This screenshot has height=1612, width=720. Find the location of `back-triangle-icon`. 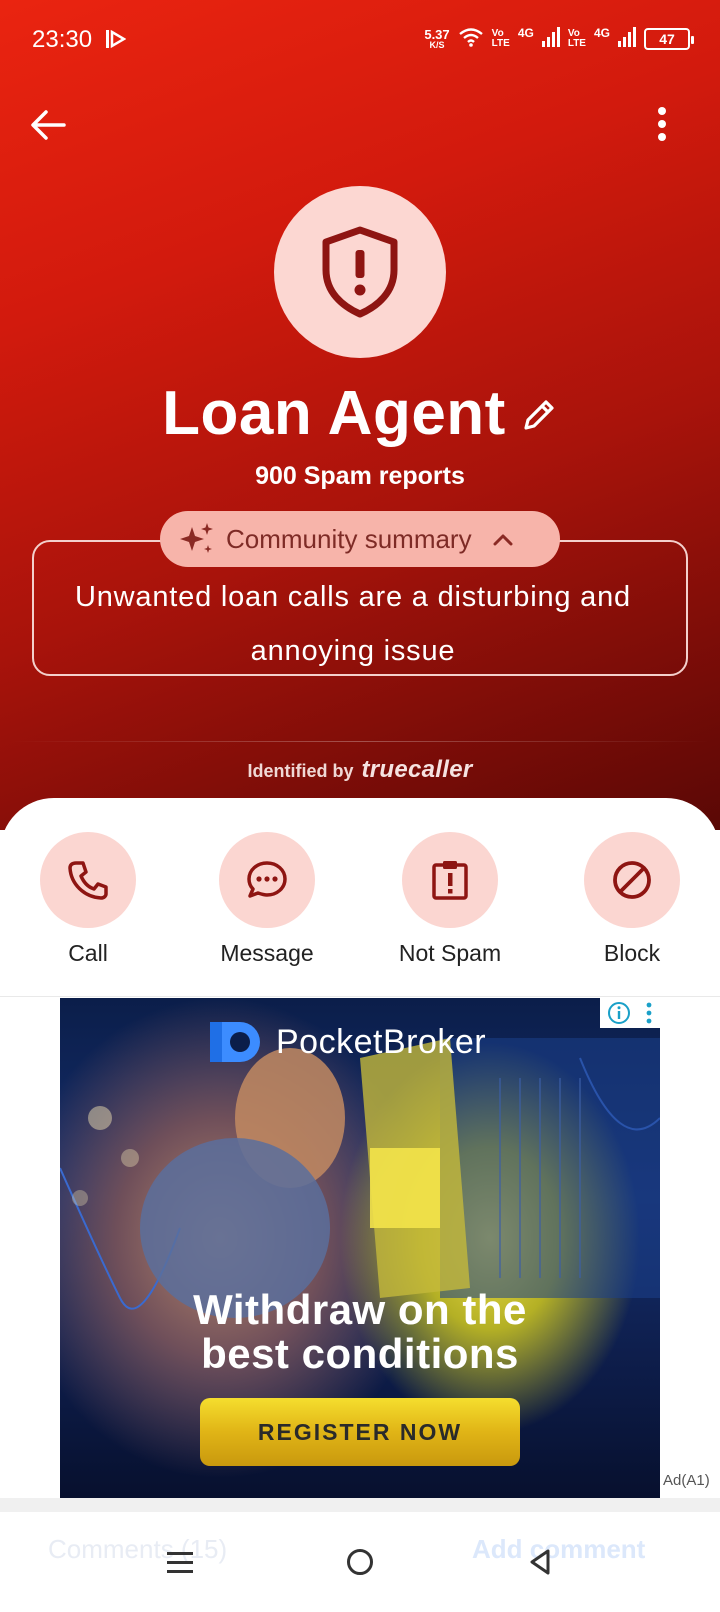

back-triangle-icon is located at coordinates (540, 1562).